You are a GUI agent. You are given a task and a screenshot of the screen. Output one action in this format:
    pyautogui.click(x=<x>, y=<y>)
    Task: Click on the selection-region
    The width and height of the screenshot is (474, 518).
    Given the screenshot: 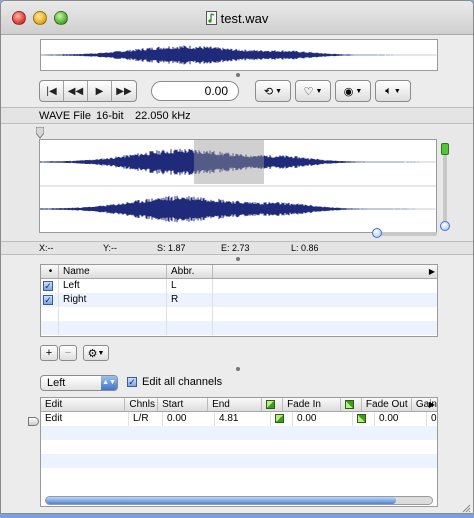 What is the action you would take?
    pyautogui.click(x=229, y=162)
    